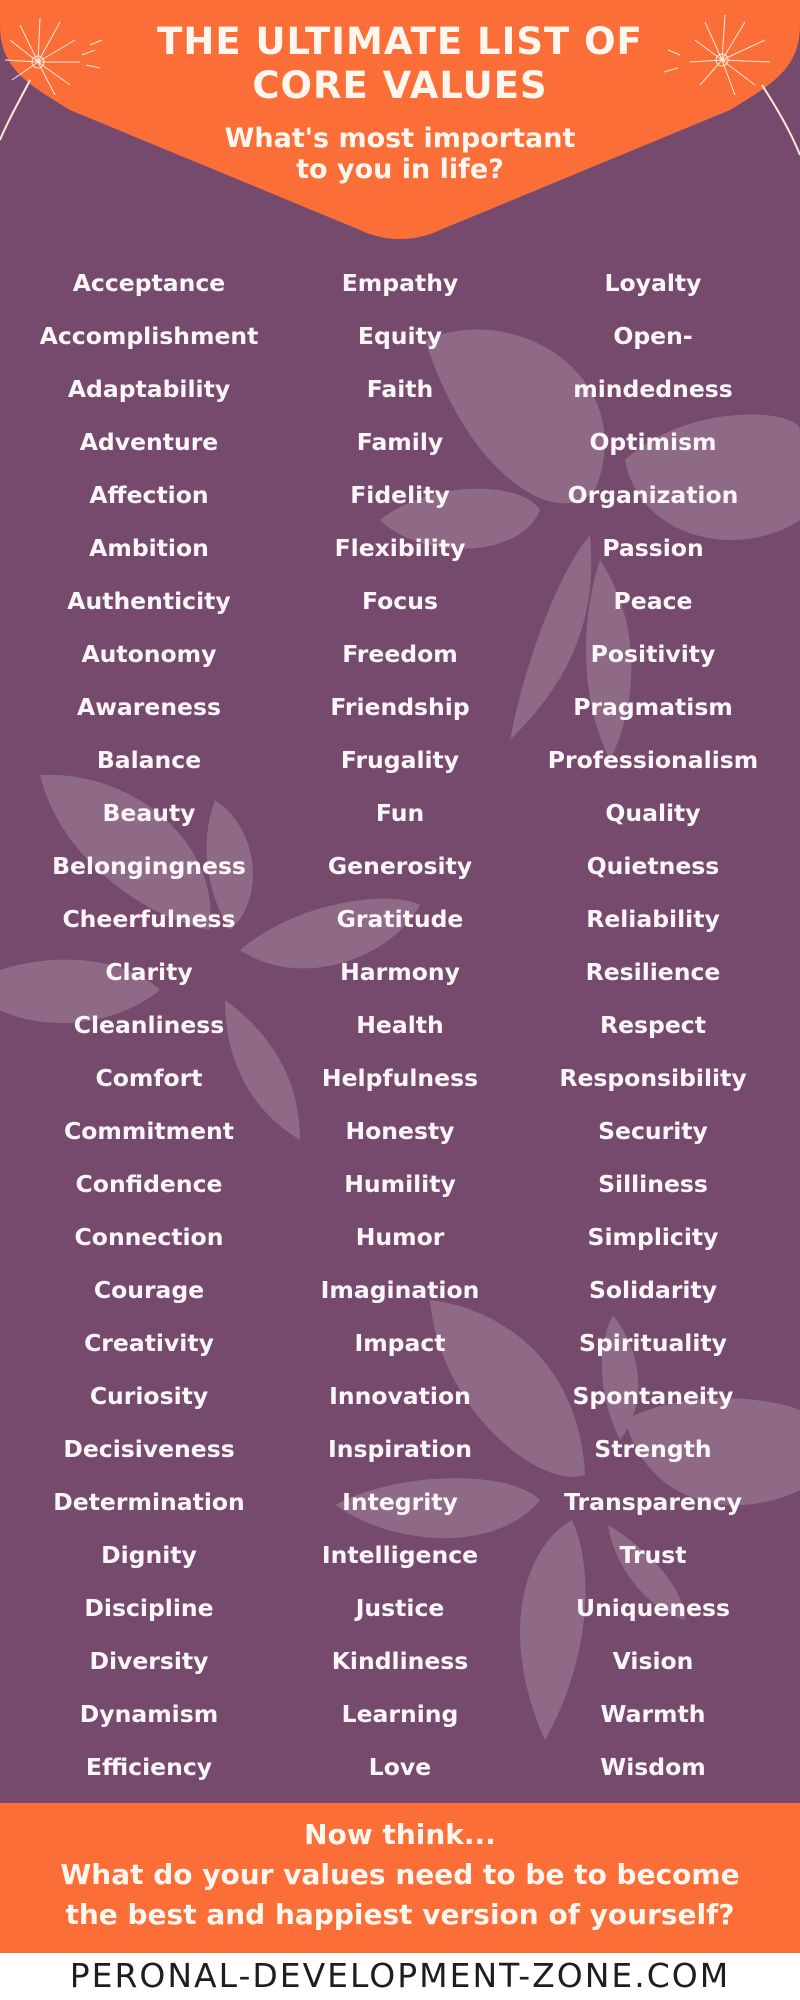 This screenshot has height=2000, width=800. I want to click on page-title-line1: THE ULTIMATE LIST OF, so click(400, 41).